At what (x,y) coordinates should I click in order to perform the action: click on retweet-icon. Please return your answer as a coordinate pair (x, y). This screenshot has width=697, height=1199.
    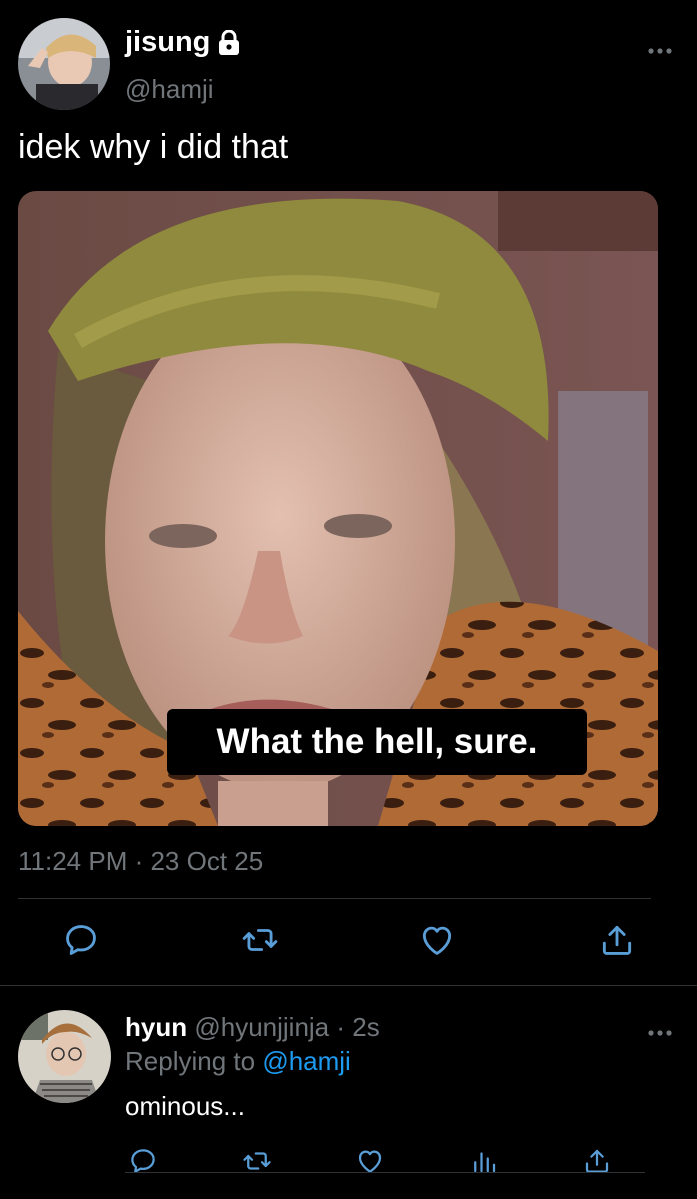
    Looking at the image, I should click on (260, 940).